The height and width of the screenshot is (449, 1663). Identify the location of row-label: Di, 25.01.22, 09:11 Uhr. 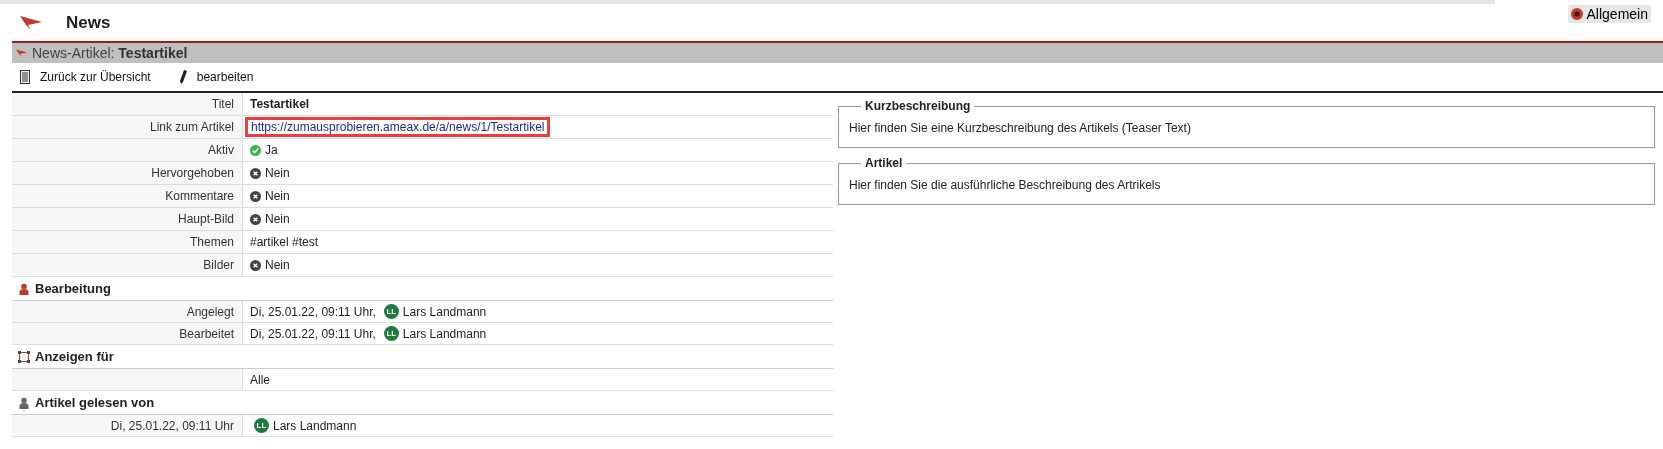
(172, 425).